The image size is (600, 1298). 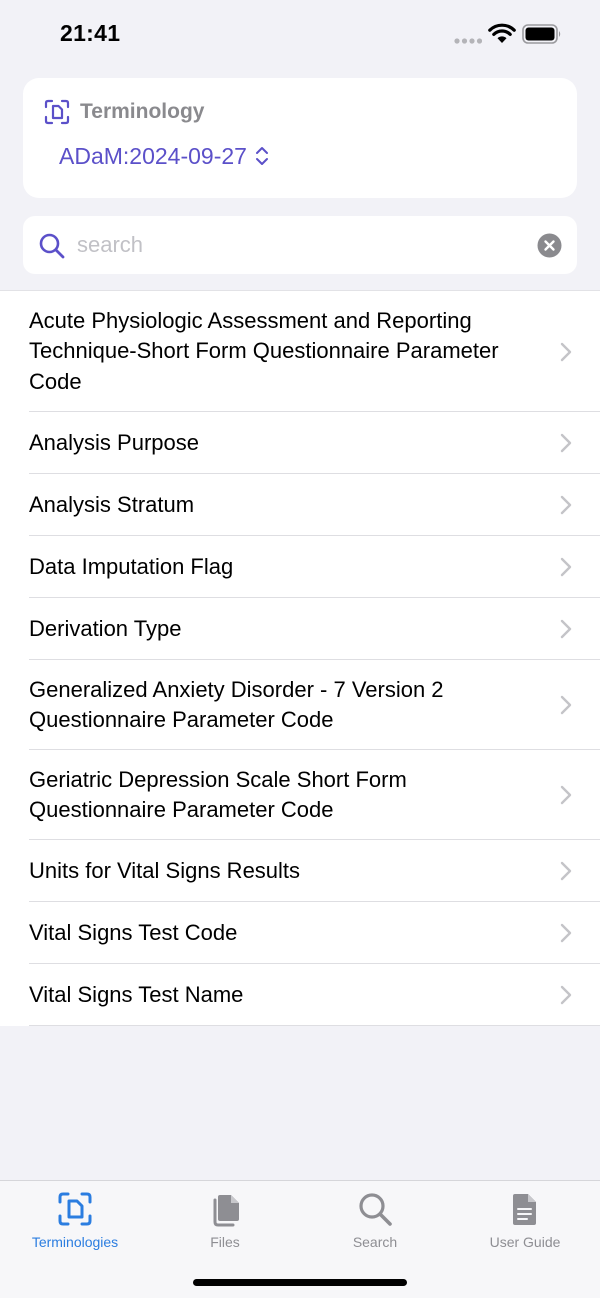 I want to click on list-item: Derivation Type, so click(x=300, y=629).